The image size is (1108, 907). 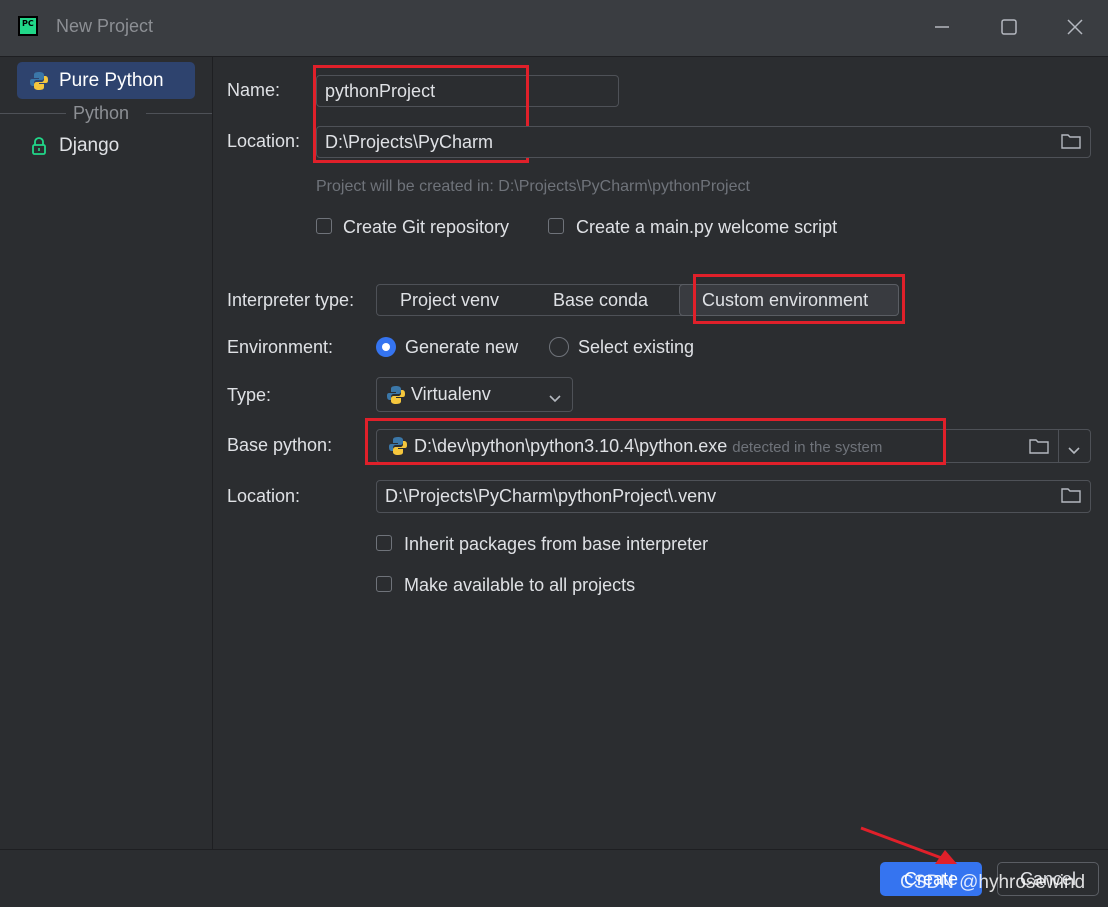 What do you see at coordinates (1009, 27) in the screenshot?
I see `maximize-icon` at bounding box center [1009, 27].